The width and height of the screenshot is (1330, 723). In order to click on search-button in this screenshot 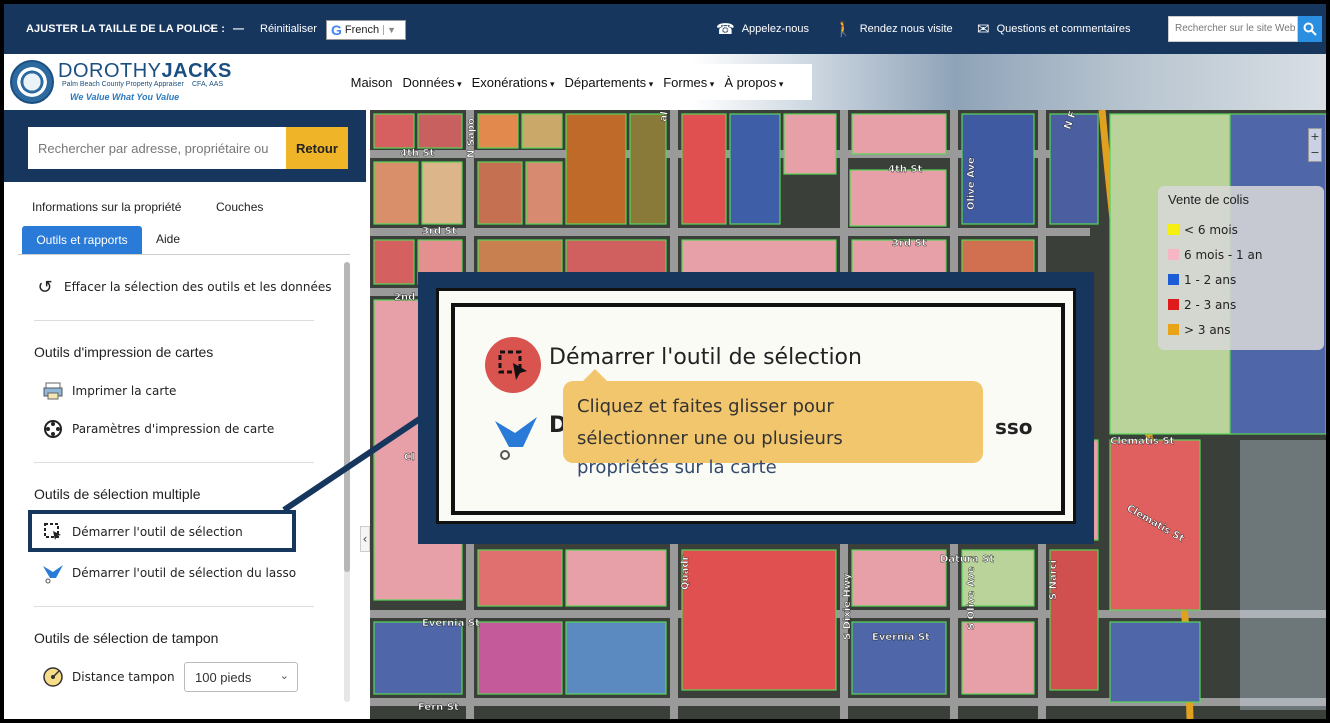, I will do `click(1310, 29)`.